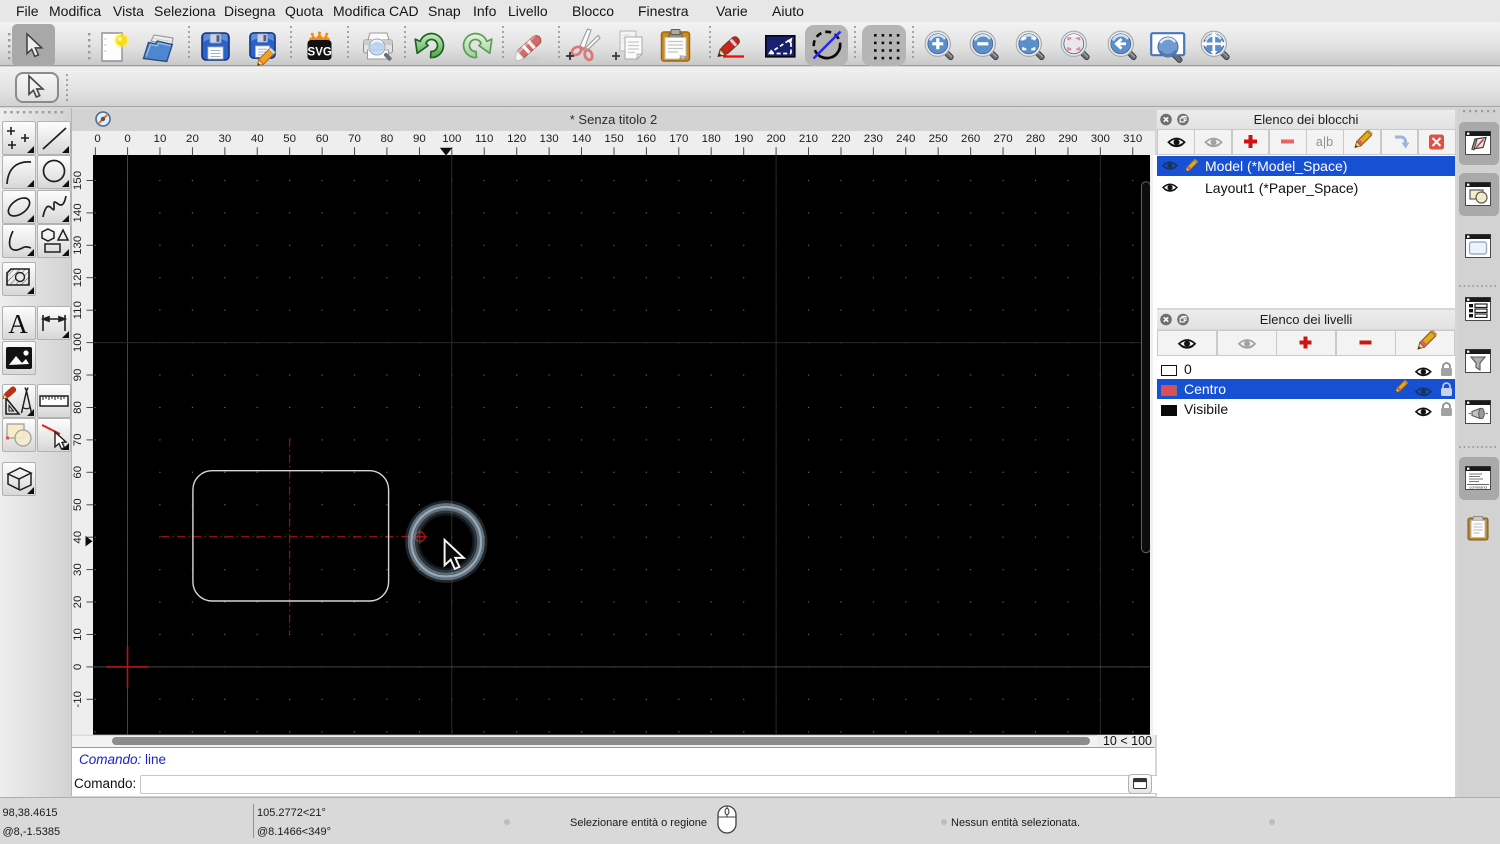  What do you see at coordinates (1100, 139) in the screenshot?
I see `svg-text: 300` at bounding box center [1100, 139].